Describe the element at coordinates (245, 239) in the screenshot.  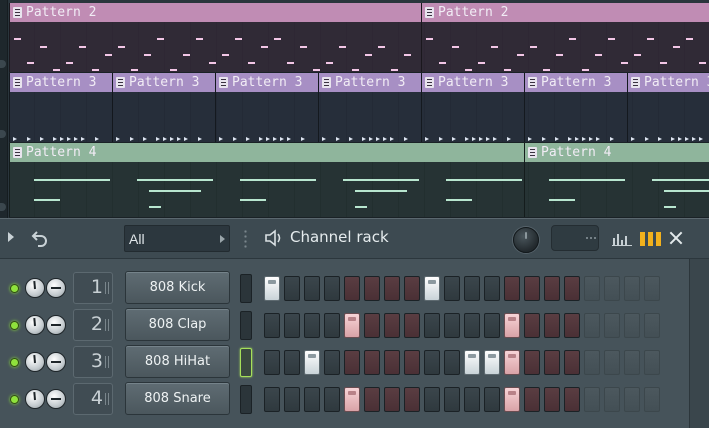
I see `drag-handle-icon` at that location.